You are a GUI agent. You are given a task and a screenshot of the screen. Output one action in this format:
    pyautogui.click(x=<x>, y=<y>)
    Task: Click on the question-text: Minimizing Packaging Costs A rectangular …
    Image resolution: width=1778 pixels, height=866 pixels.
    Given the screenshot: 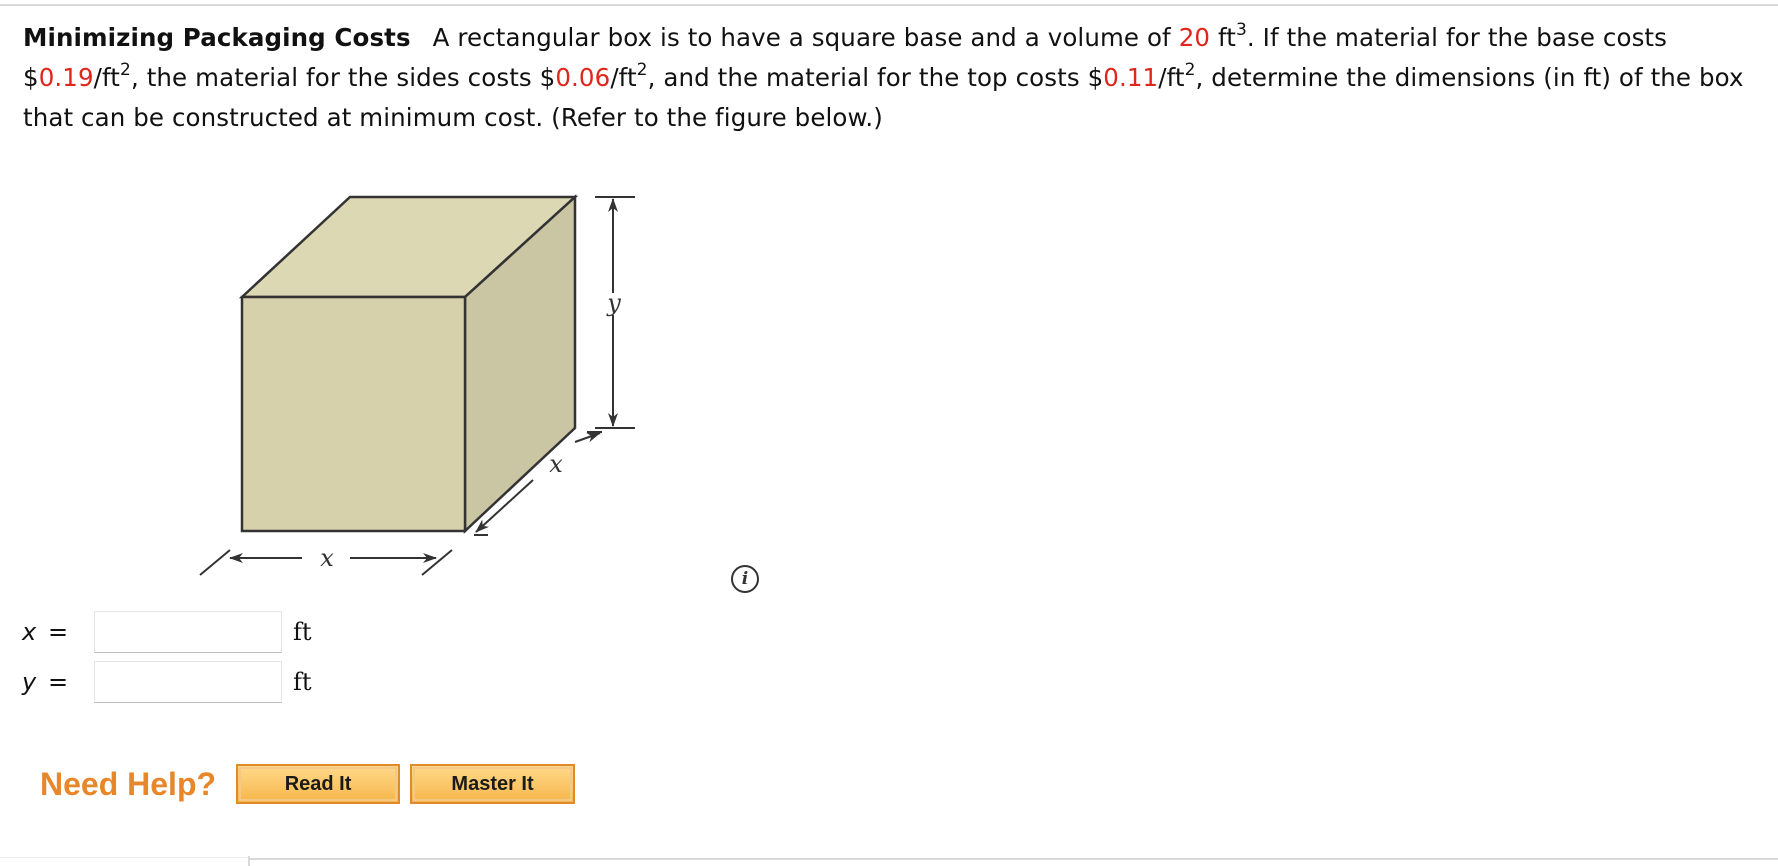 What is the action you would take?
    pyautogui.click(x=883, y=75)
    